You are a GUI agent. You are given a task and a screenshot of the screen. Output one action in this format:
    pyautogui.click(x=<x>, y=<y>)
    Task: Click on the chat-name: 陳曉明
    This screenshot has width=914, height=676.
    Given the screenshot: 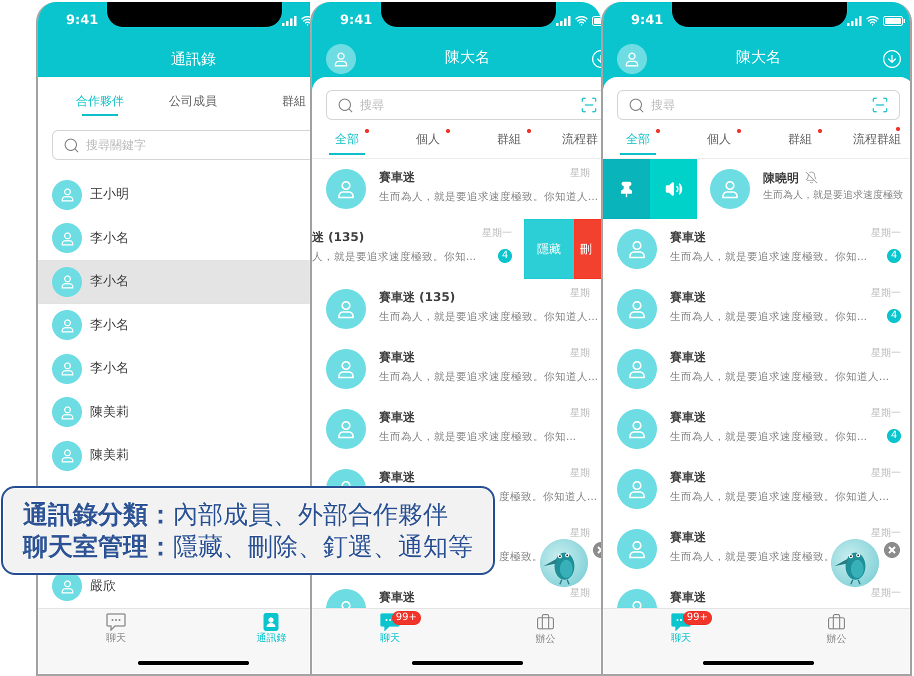 What is the action you would take?
    pyautogui.click(x=781, y=178)
    